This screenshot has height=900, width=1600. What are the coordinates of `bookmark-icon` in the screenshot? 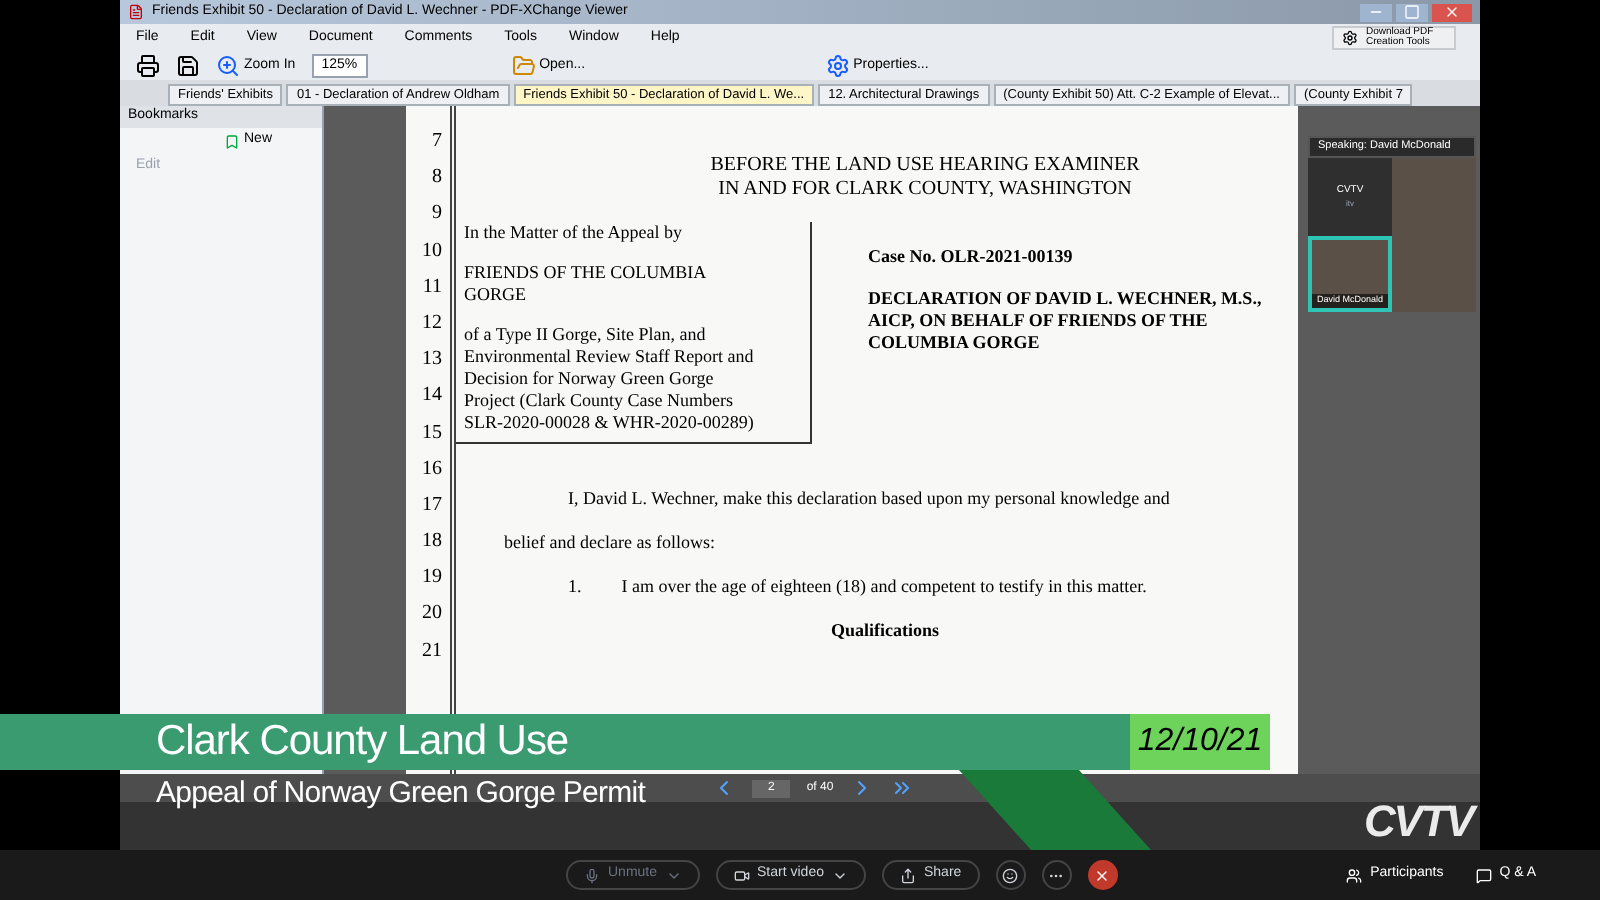 It's located at (232, 141).